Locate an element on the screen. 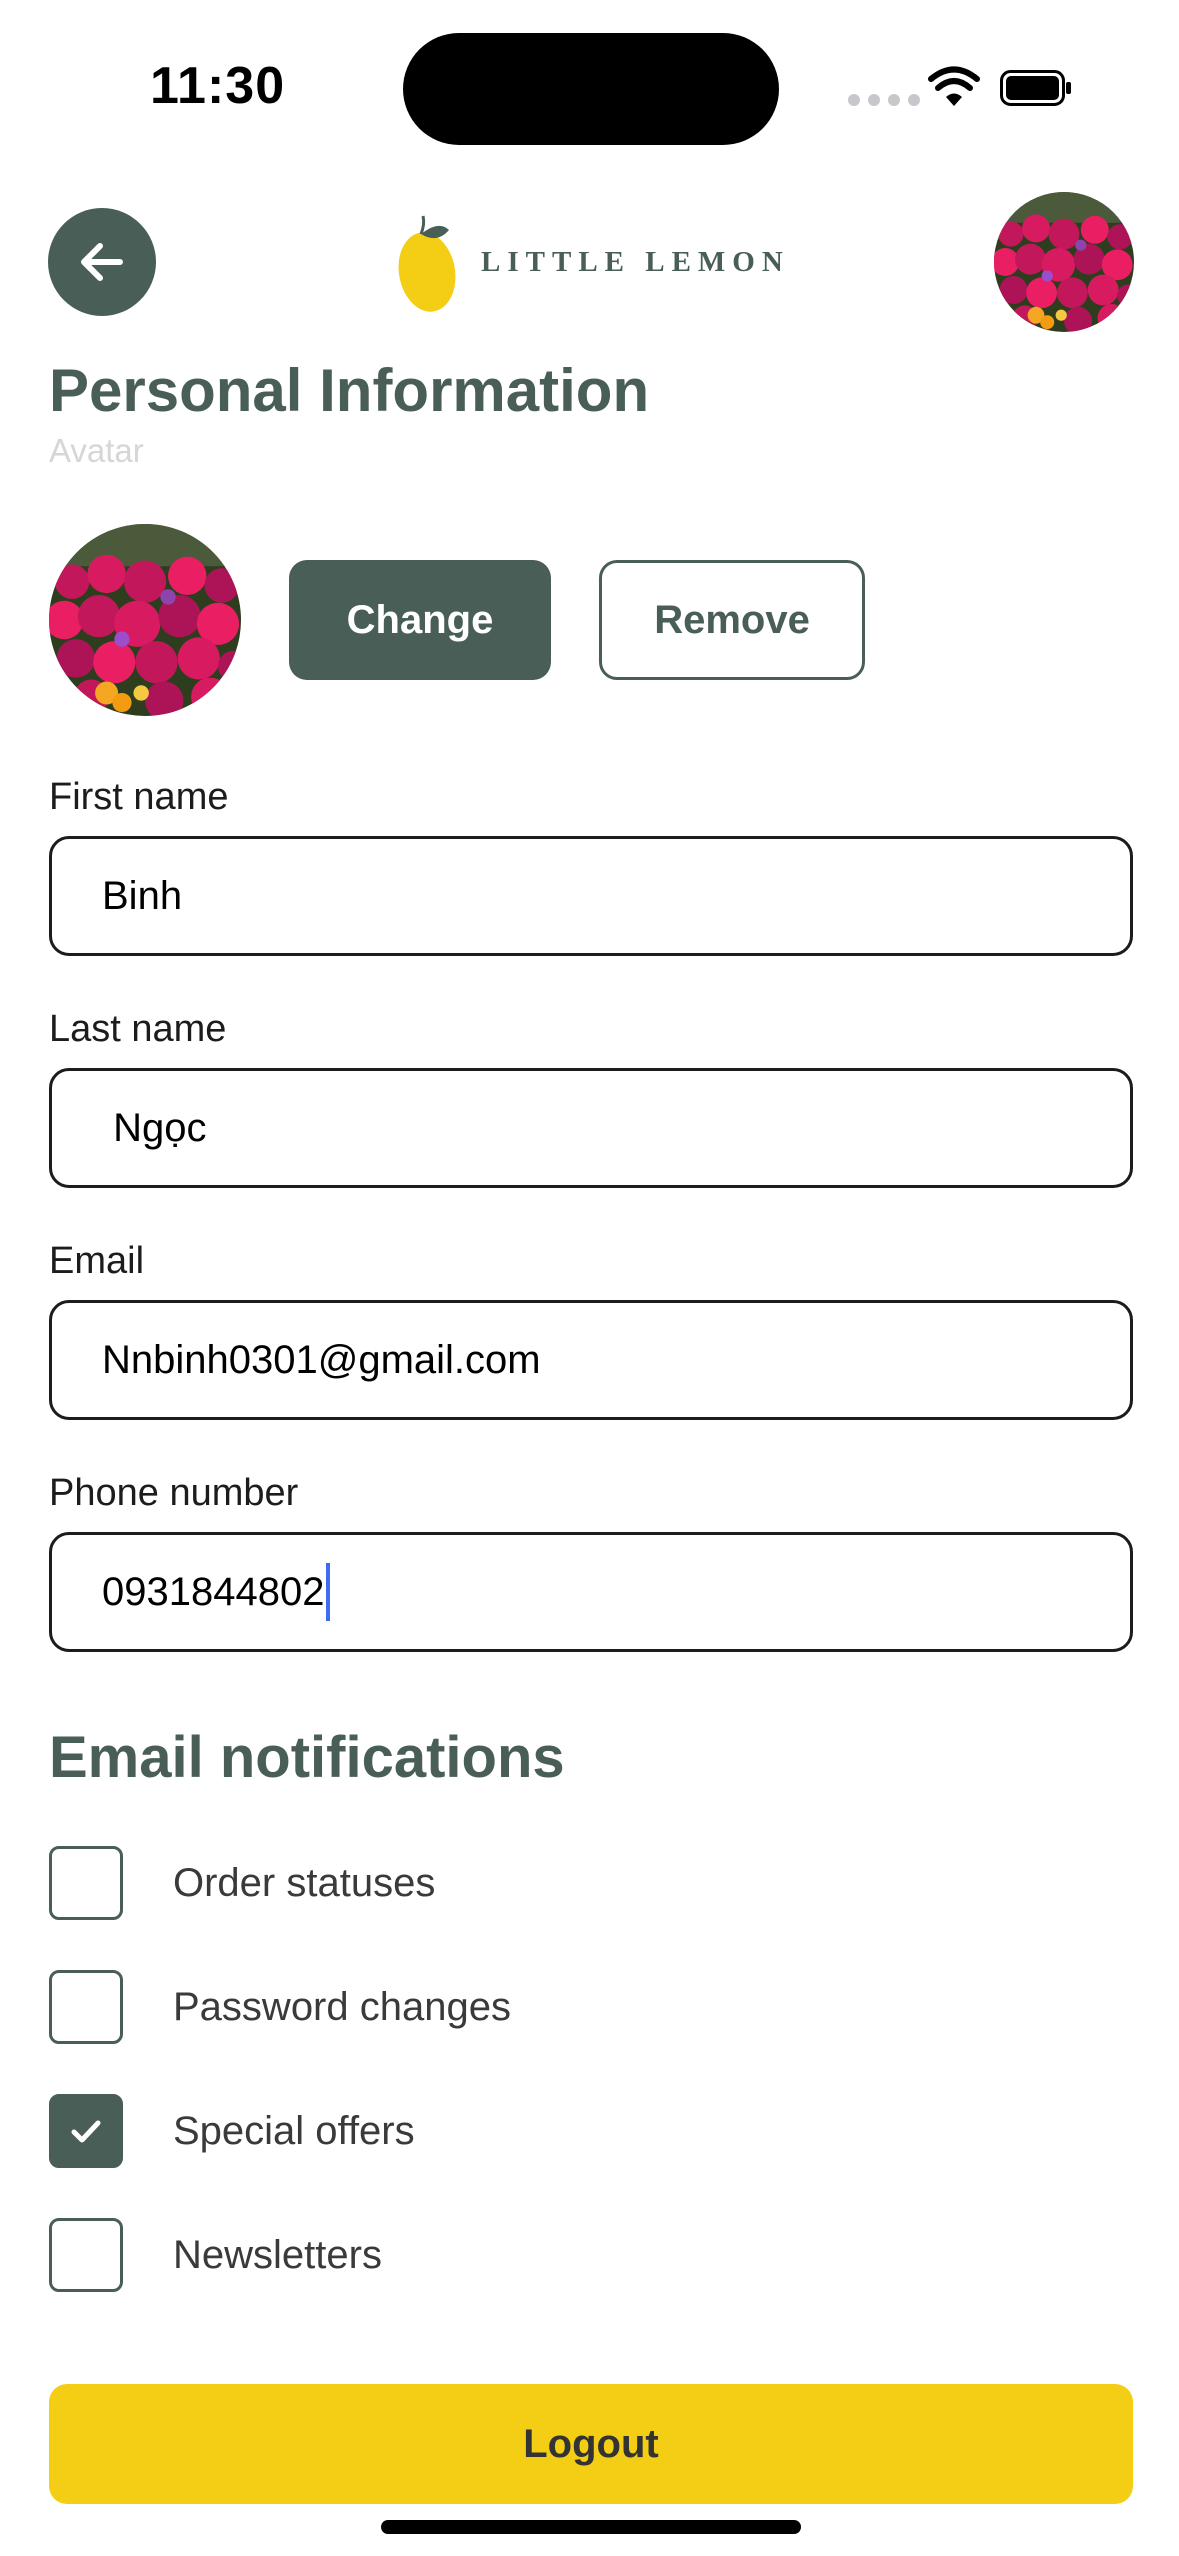 The image size is (1179, 2556). checkbox-label: Password changes is located at coordinates (342, 2006).